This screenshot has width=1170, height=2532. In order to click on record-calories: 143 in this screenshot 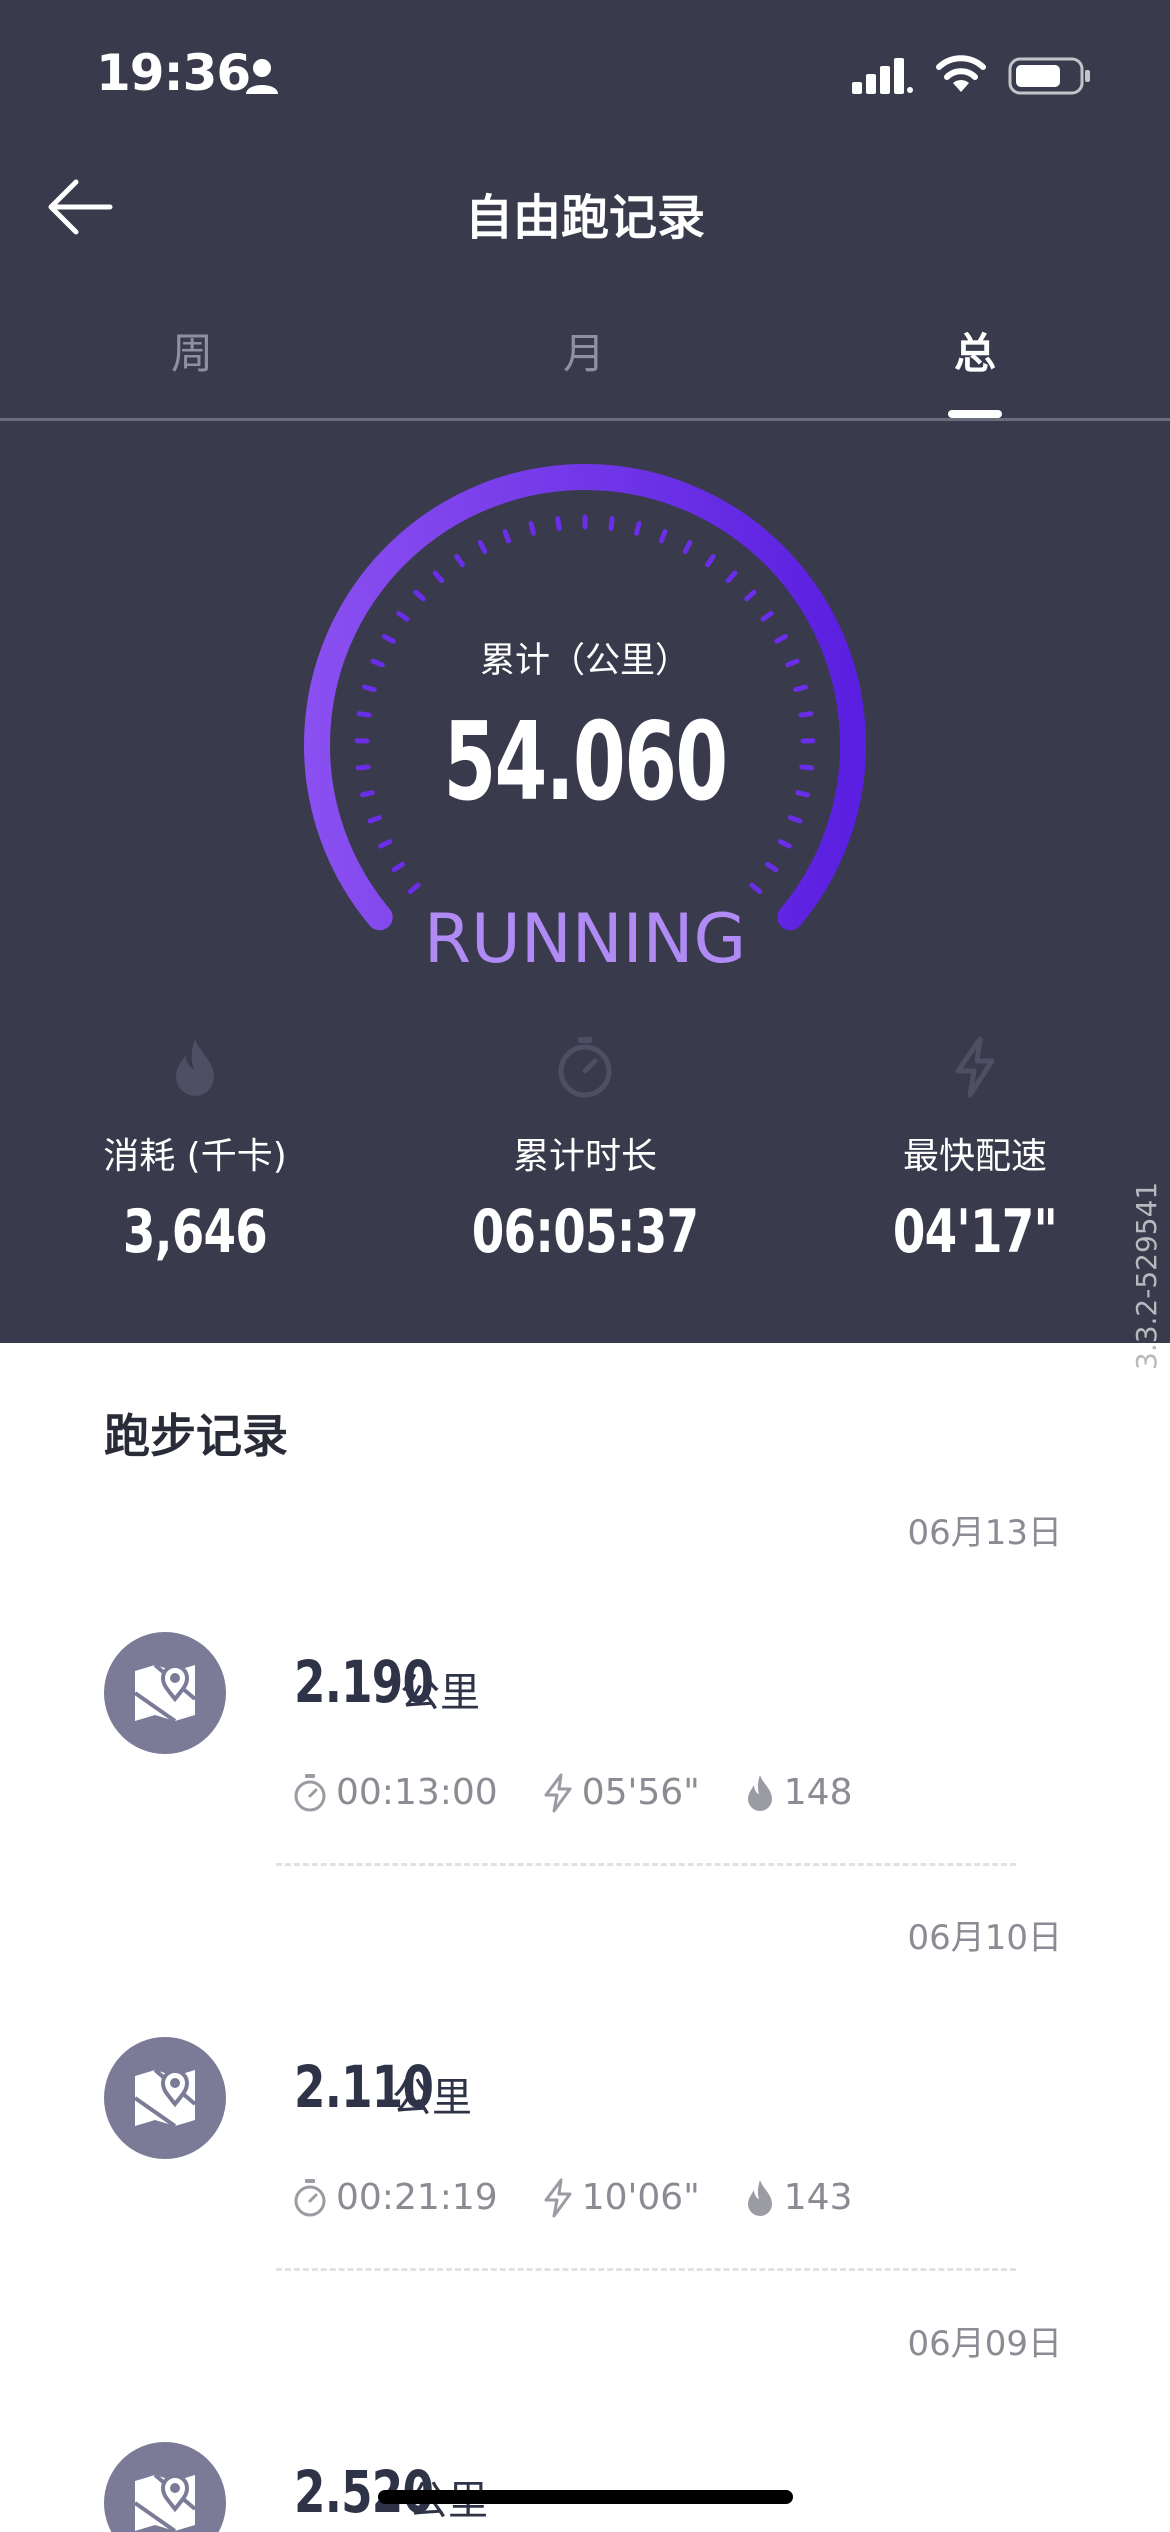, I will do `click(798, 2197)`.